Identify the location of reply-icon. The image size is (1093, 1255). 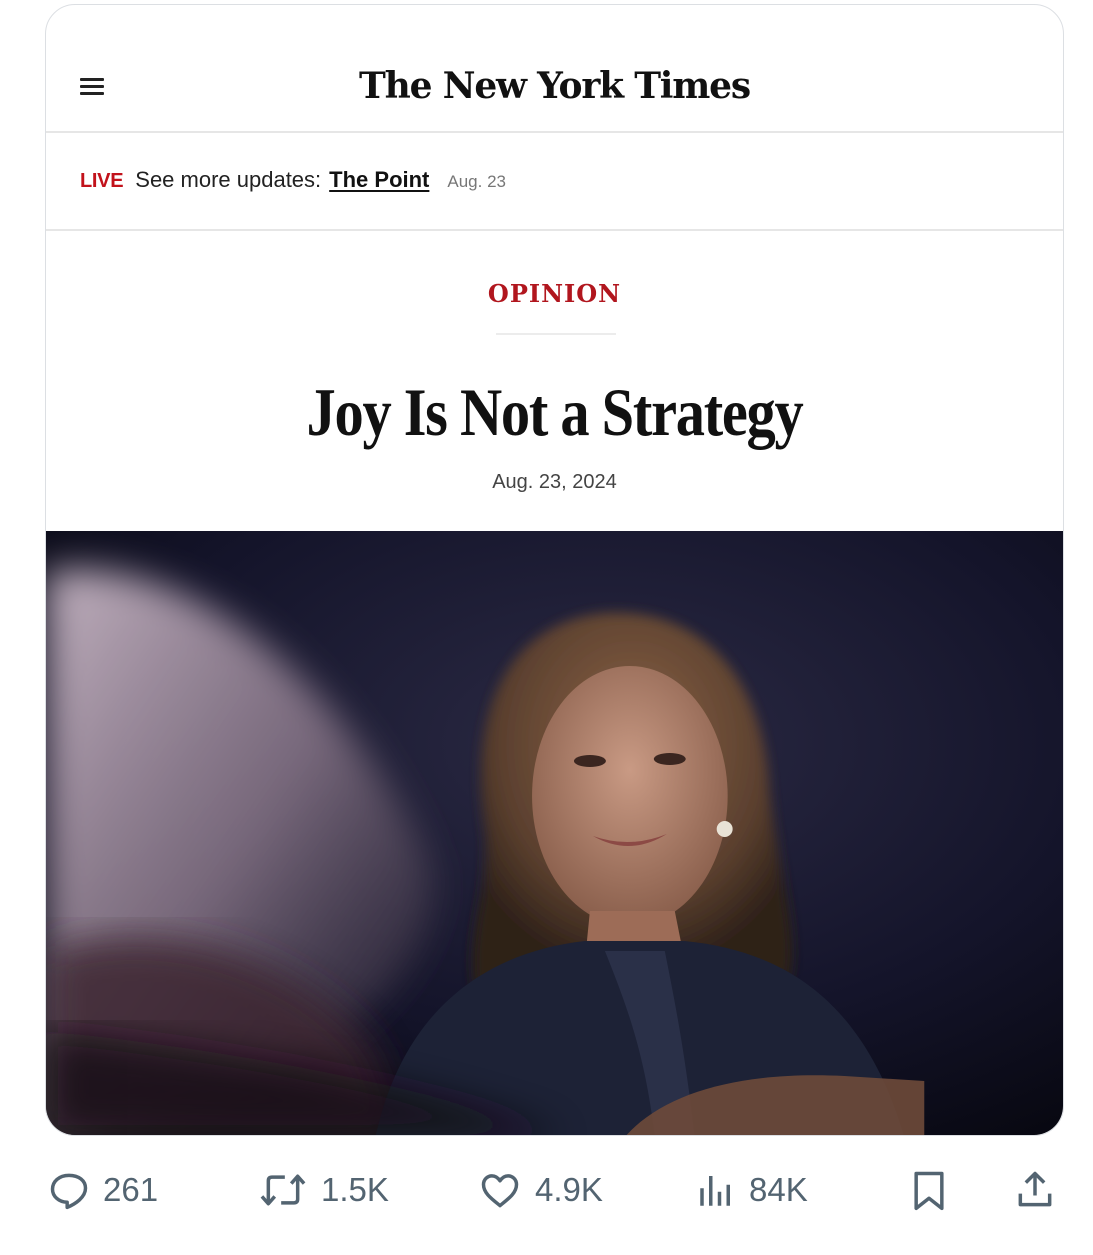
(69, 1191).